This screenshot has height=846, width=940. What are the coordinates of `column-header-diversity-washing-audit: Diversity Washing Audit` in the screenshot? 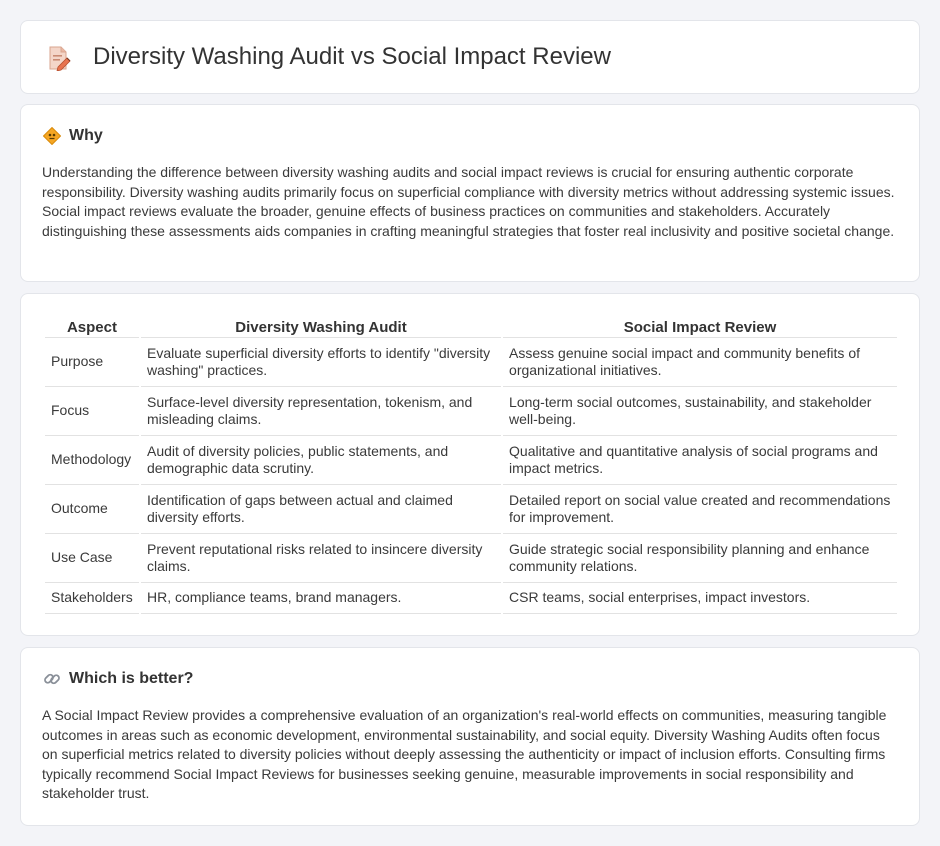 It's located at (321, 327).